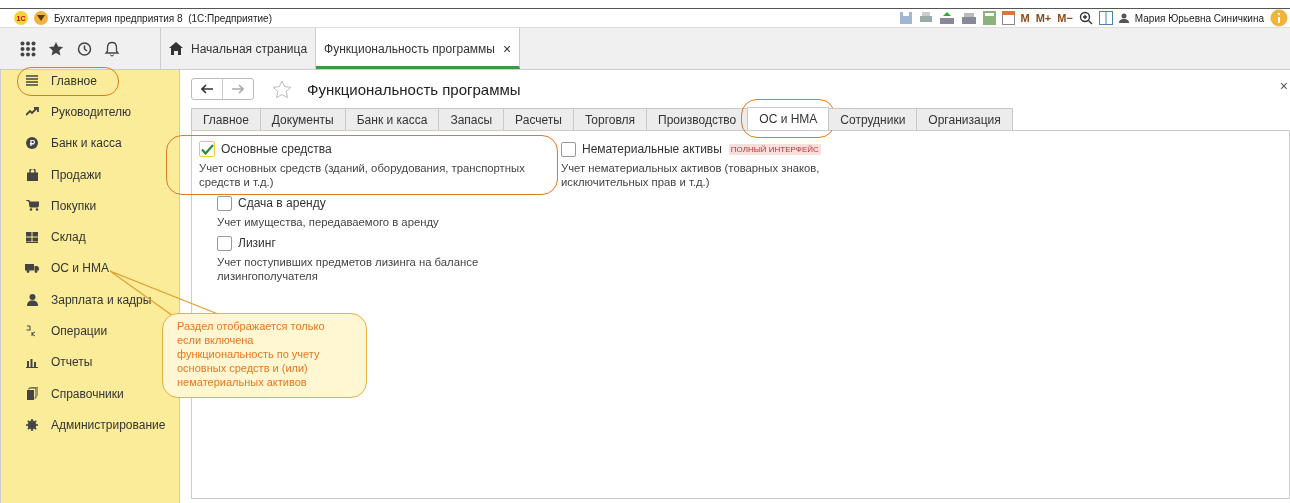  I want to click on sidebar-item: ОС и НМА, so click(95, 268).